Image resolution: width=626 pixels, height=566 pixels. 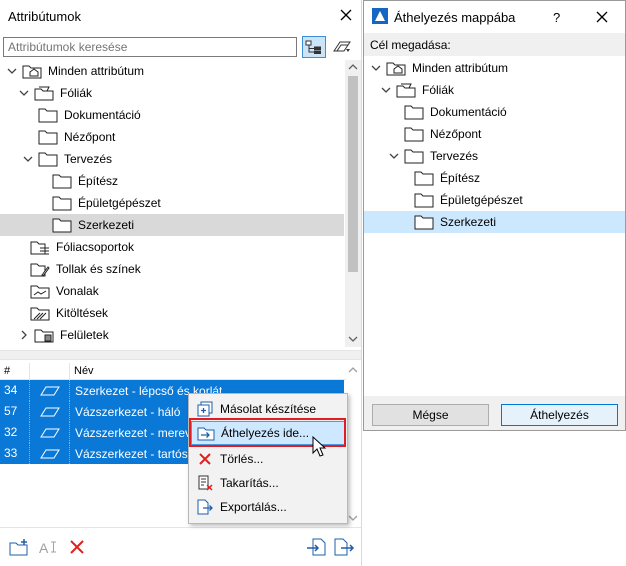 What do you see at coordinates (44, 93) in the screenshot?
I see `layers-folder-icon` at bounding box center [44, 93].